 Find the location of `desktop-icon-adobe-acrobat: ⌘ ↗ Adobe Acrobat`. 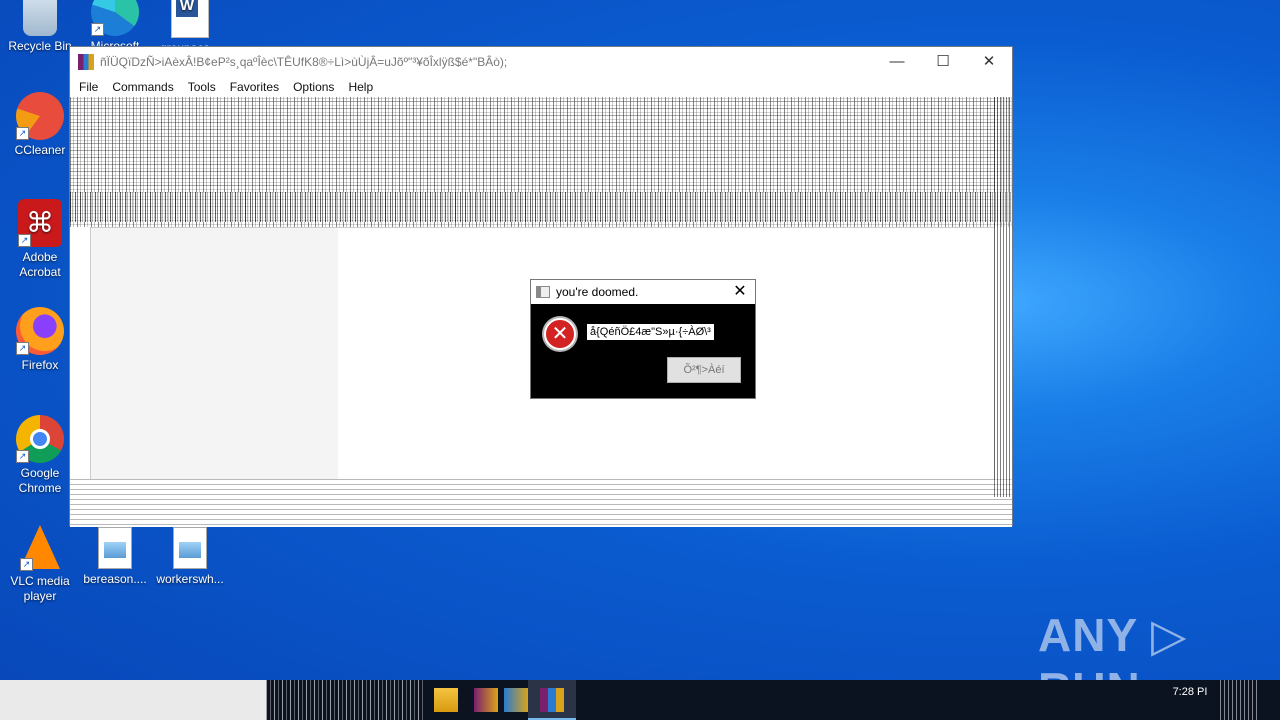

desktop-icon-adobe-acrobat: ⌘ ↗ Adobe Acrobat is located at coordinates (40, 239).